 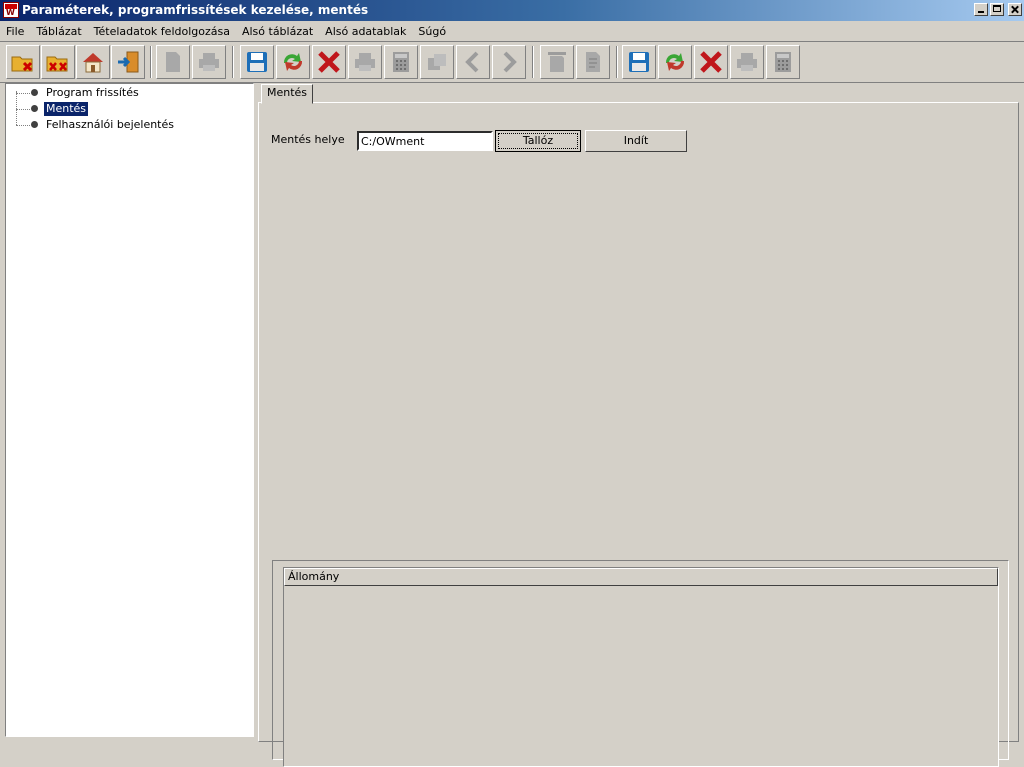 What do you see at coordinates (162, 31) in the screenshot?
I see `menu-teteladatok: Tételadatok feldolgozása` at bounding box center [162, 31].